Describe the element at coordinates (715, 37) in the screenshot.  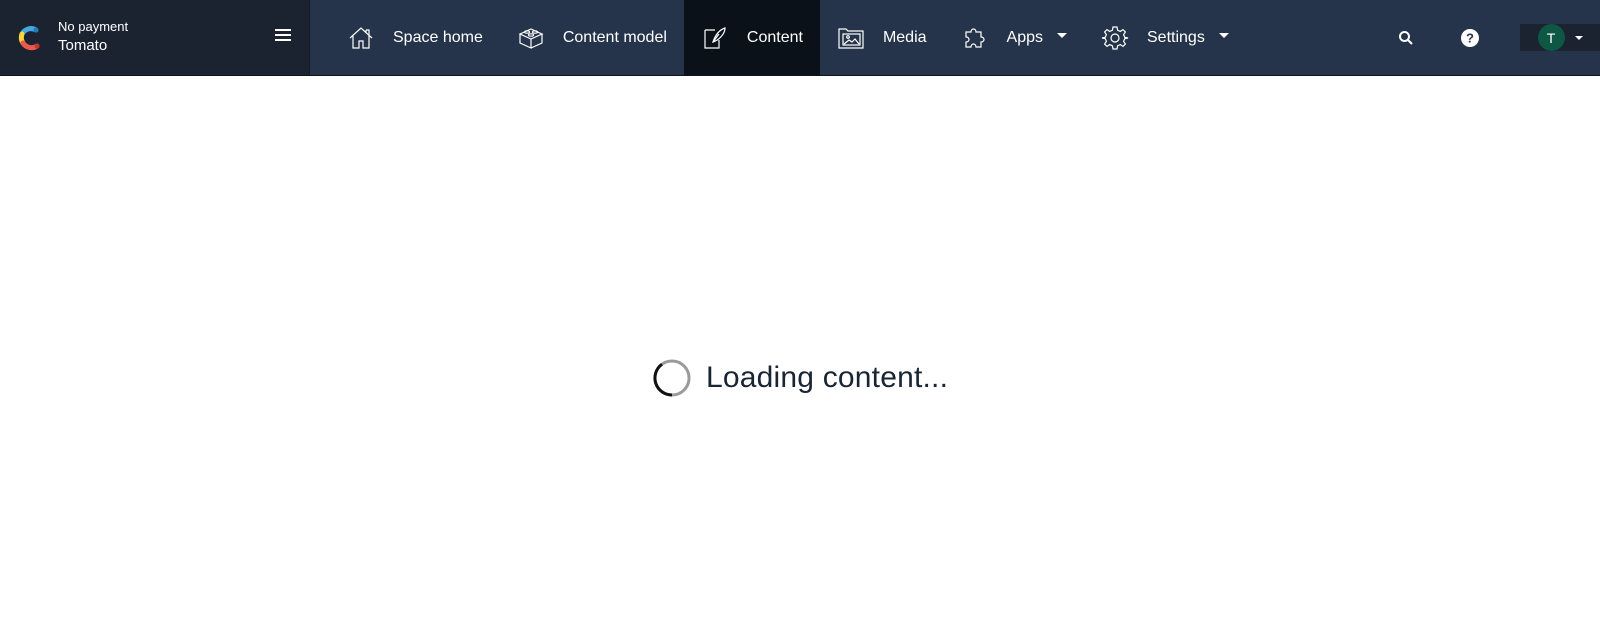
I see `edit-content-icon` at that location.